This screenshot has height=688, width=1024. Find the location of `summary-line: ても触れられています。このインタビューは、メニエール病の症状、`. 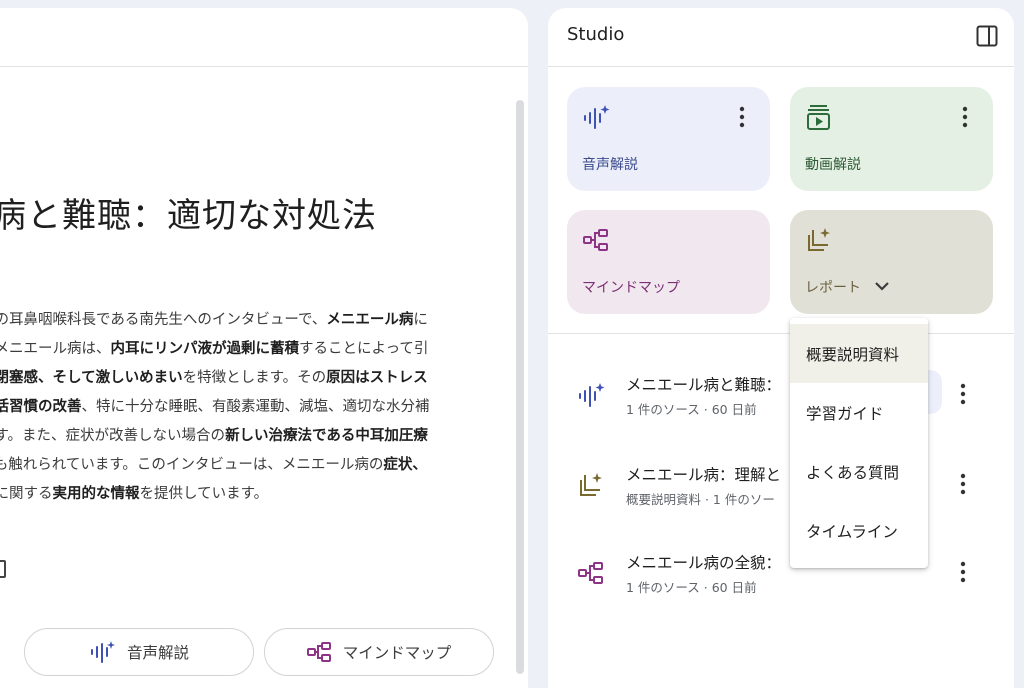

summary-line: ても触れられています。このインタビューは、メニエール病の症状、 is located at coordinates (247, 465).